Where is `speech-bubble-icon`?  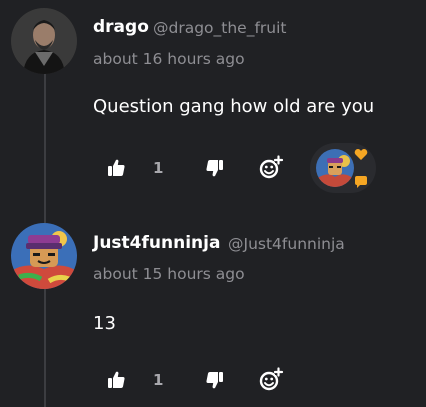 speech-bubble-icon is located at coordinates (361, 183).